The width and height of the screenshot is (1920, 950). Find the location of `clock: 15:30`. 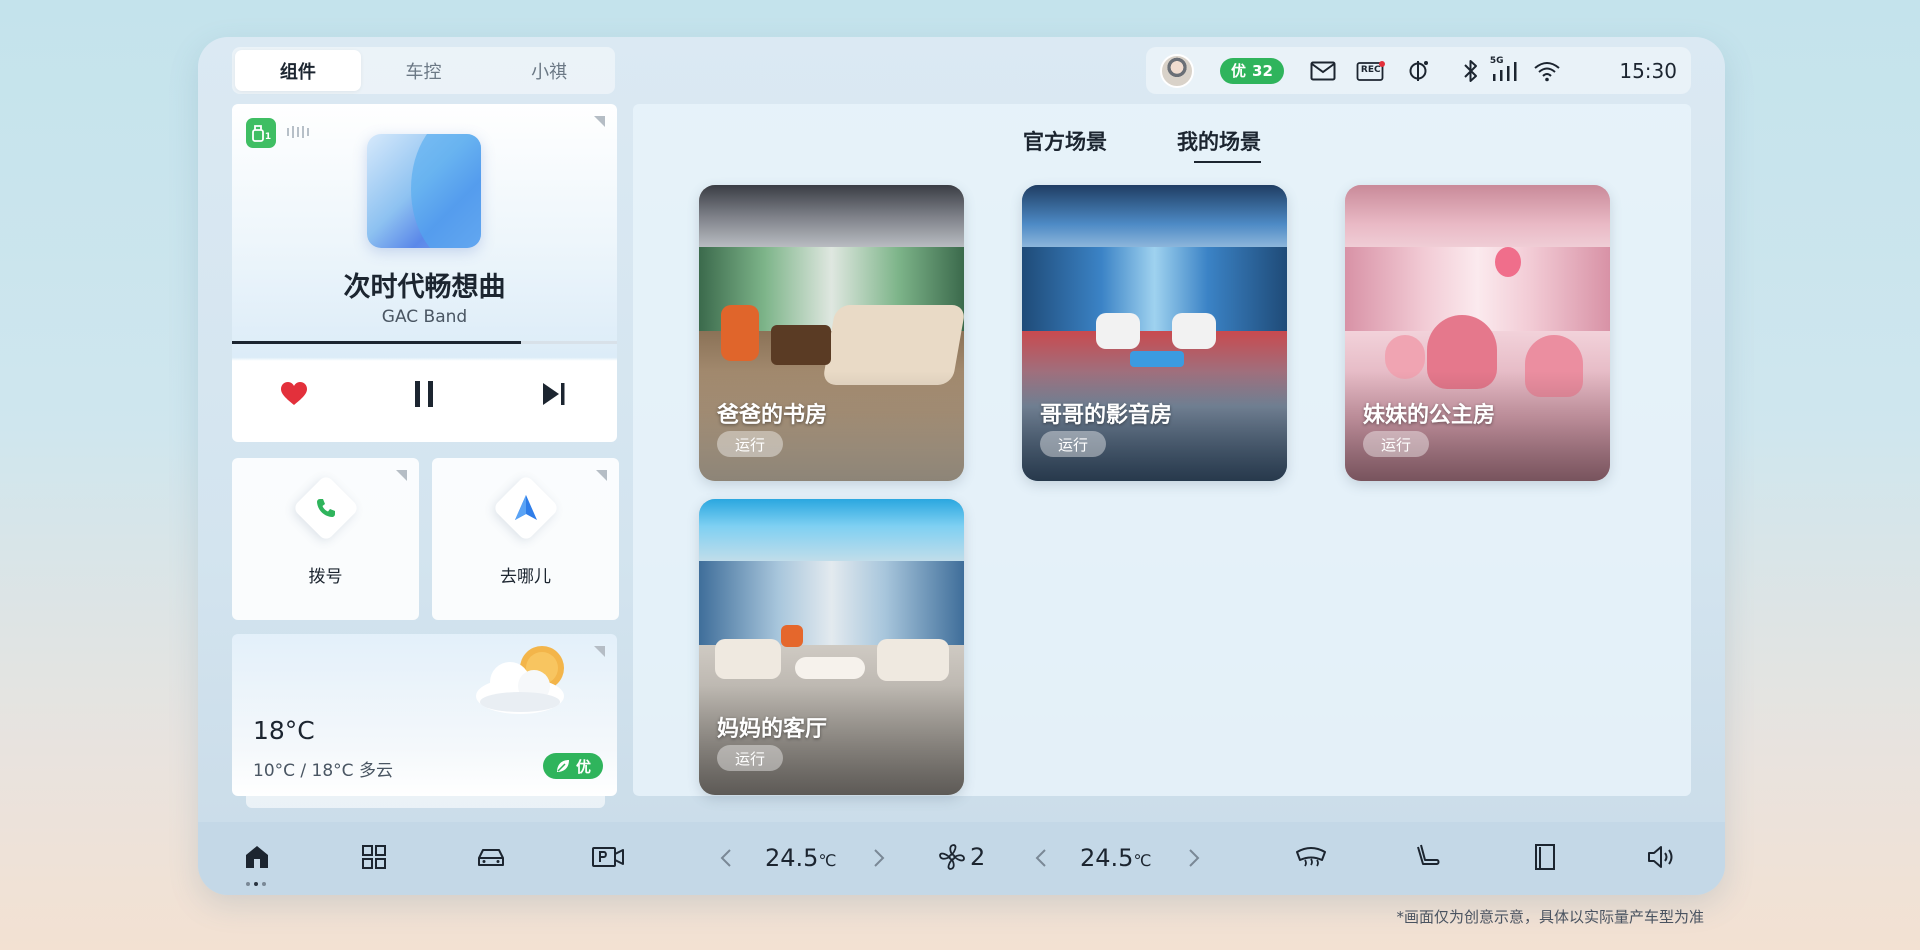

clock: 15:30 is located at coordinates (1648, 70).